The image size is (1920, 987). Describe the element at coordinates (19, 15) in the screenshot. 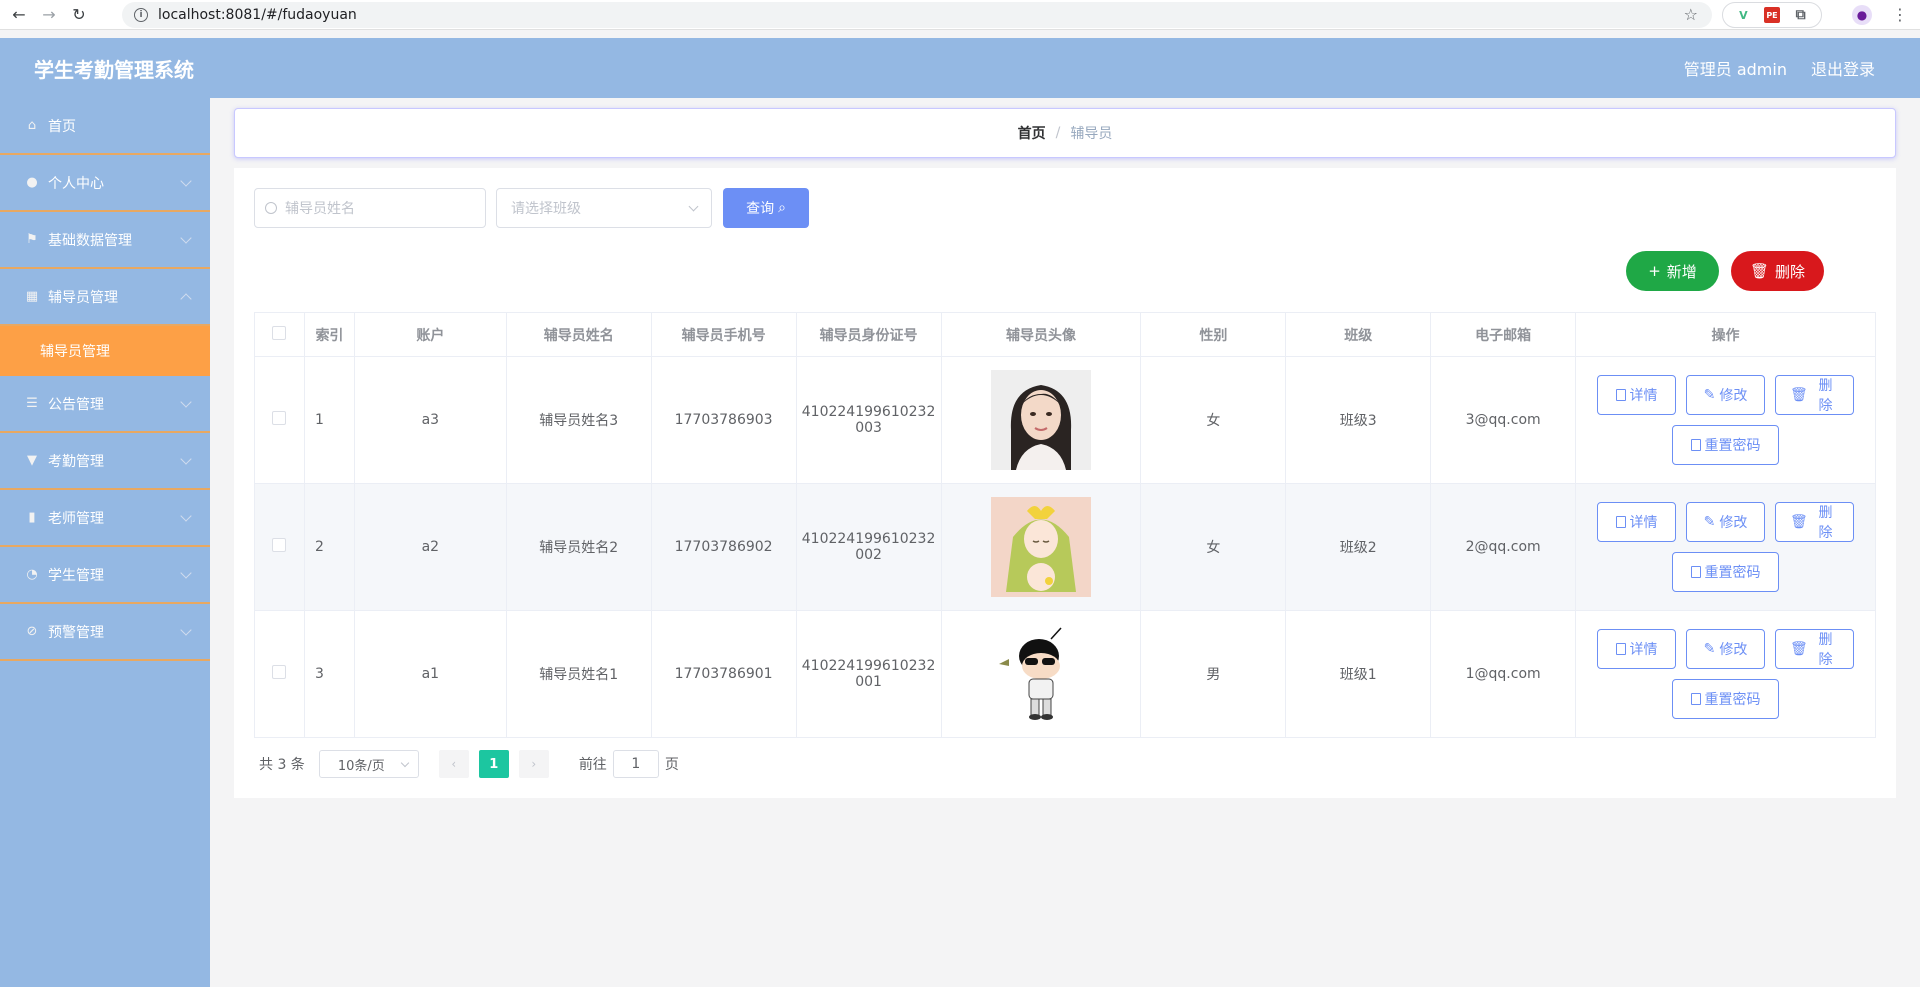

I see `back-icon: ←` at that location.